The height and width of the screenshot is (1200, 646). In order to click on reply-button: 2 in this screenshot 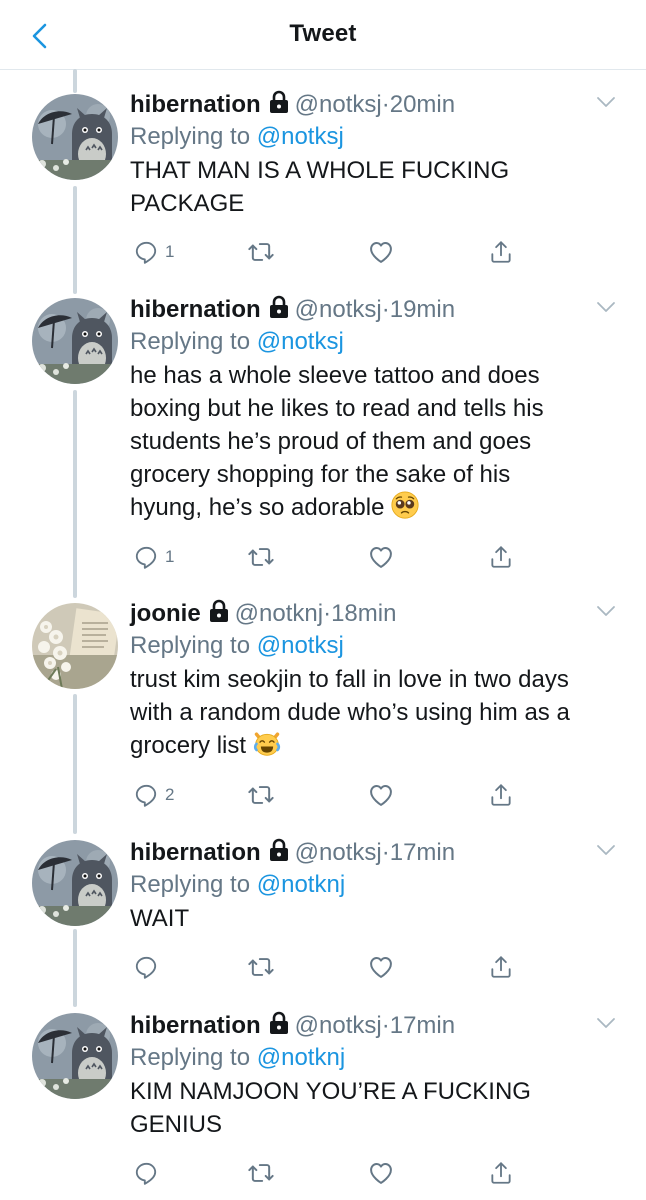, I will do `click(153, 795)`.